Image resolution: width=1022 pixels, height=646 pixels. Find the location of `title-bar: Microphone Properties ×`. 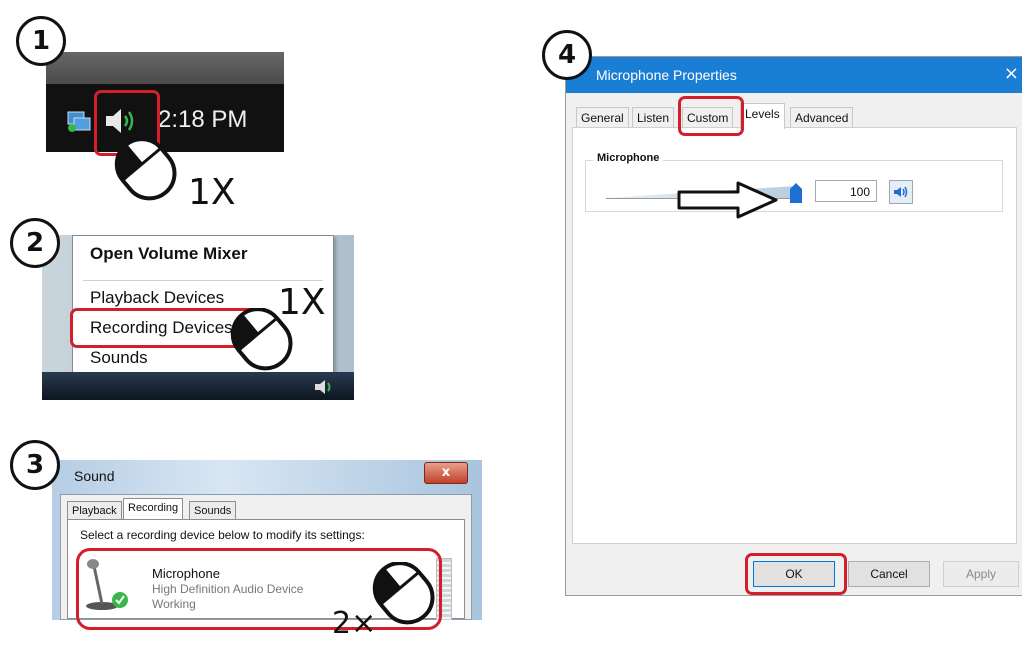

title-bar: Microphone Properties × is located at coordinates (794, 75).